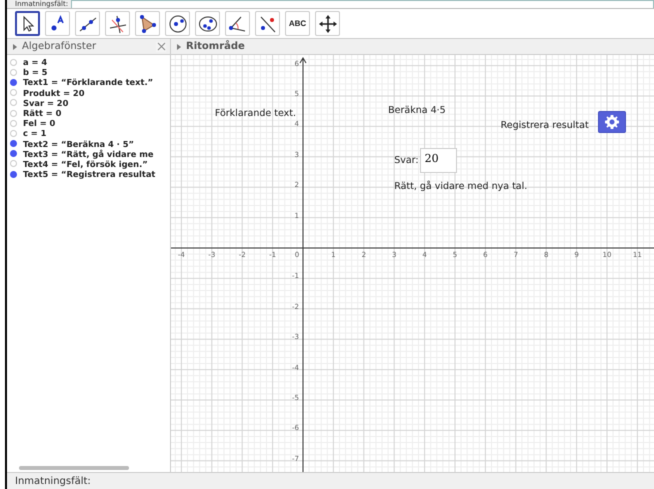  I want to click on algebra-item: a = 4, so click(35, 62).